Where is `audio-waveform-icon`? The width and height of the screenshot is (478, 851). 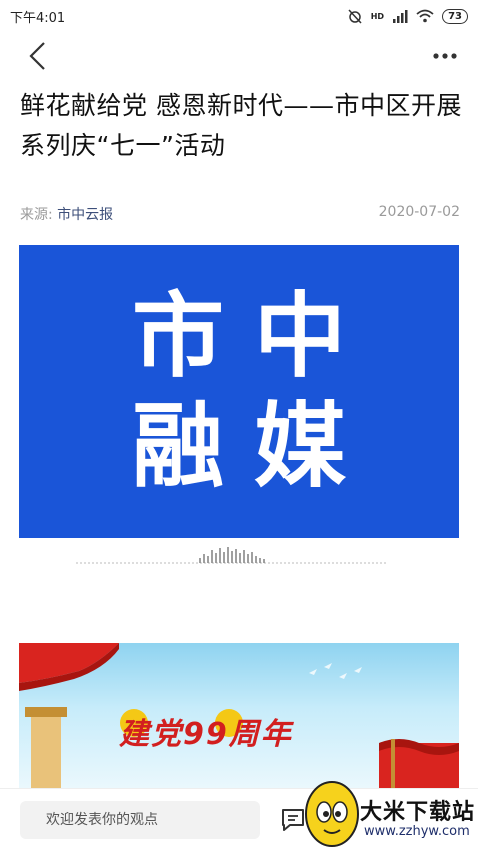 audio-waveform-icon is located at coordinates (232, 555).